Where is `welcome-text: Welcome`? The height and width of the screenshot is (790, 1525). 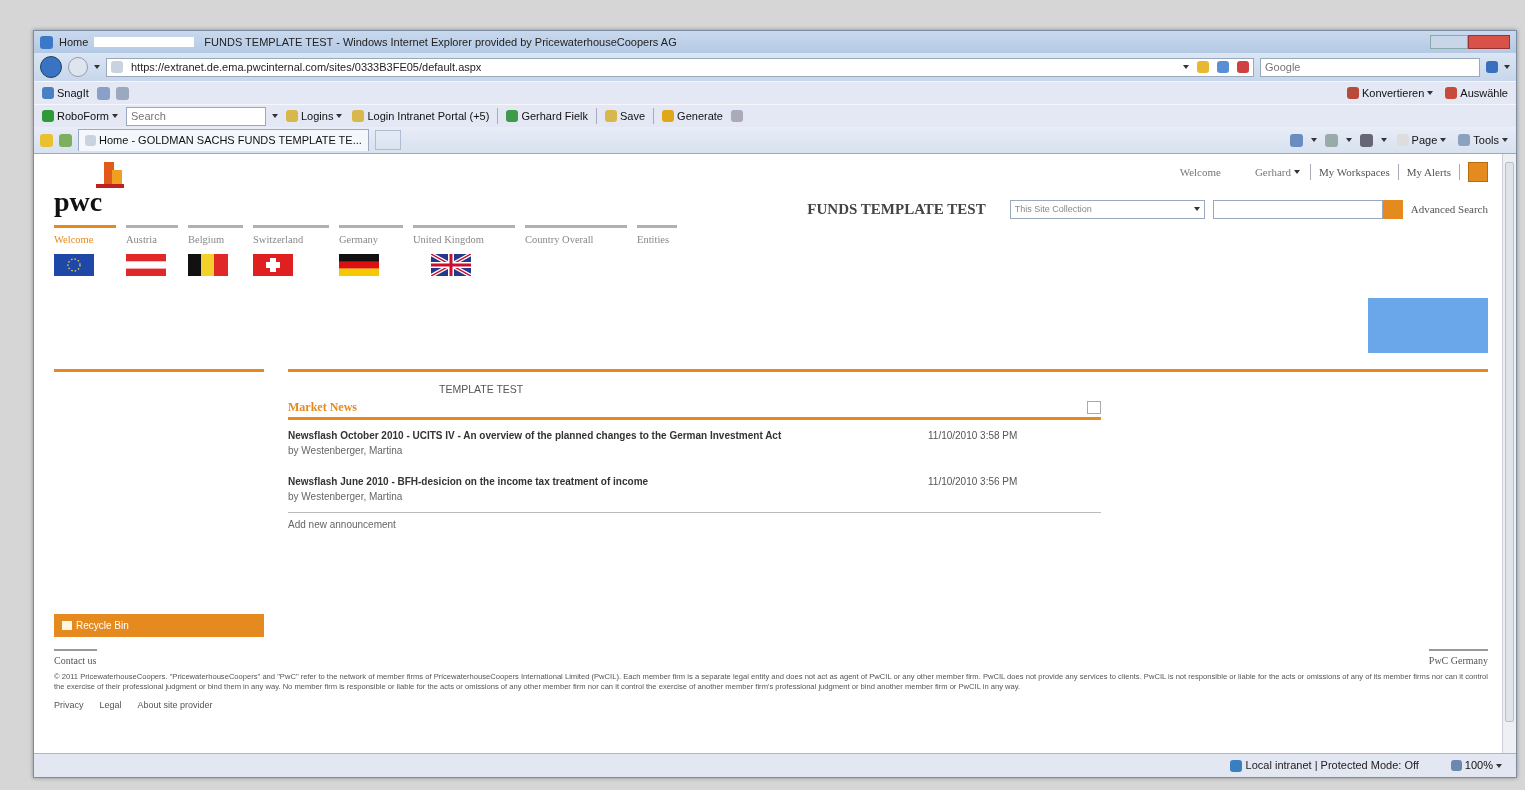 welcome-text: Welcome is located at coordinates (1200, 172).